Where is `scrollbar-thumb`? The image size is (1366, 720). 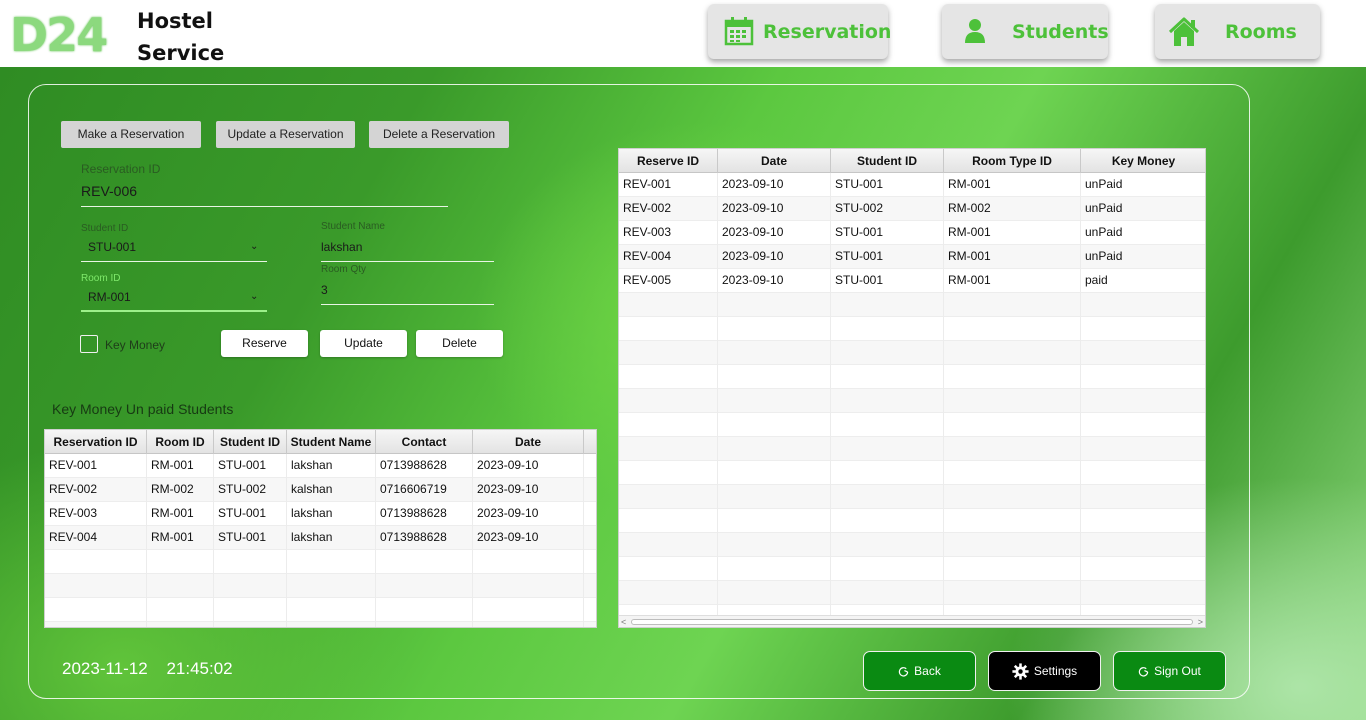 scrollbar-thumb is located at coordinates (912, 622).